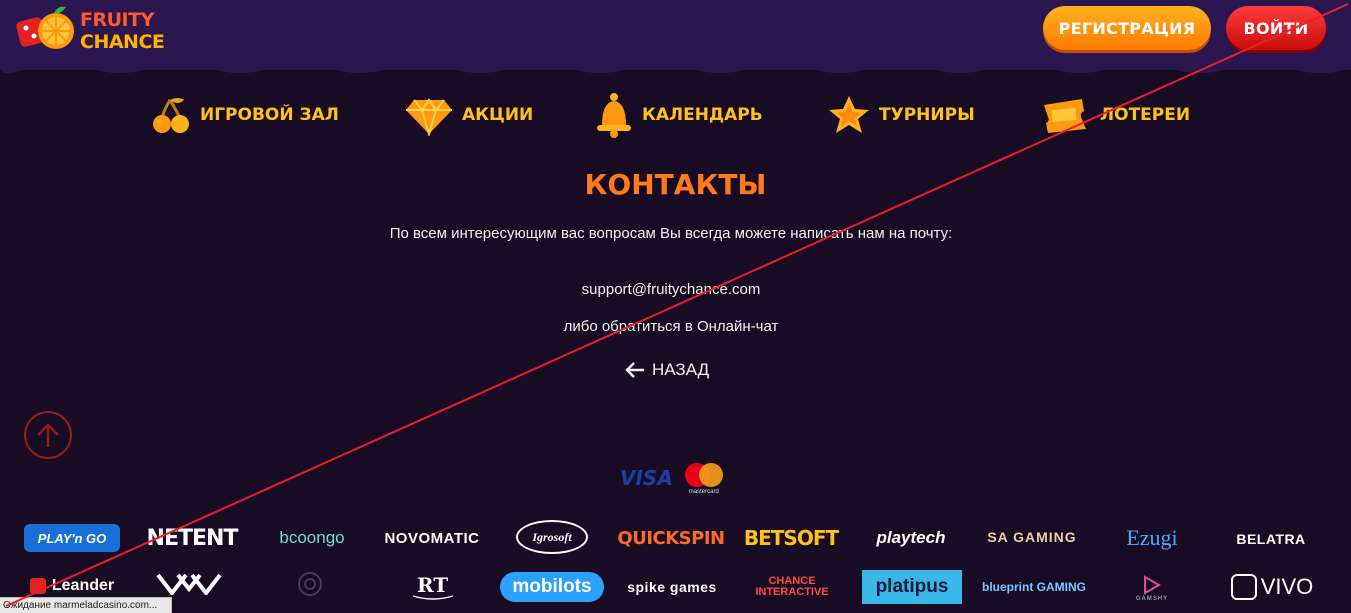 The image size is (1351, 613). Describe the element at coordinates (671, 290) in the screenshot. I see `support-email: support@fruitychance.com` at that location.